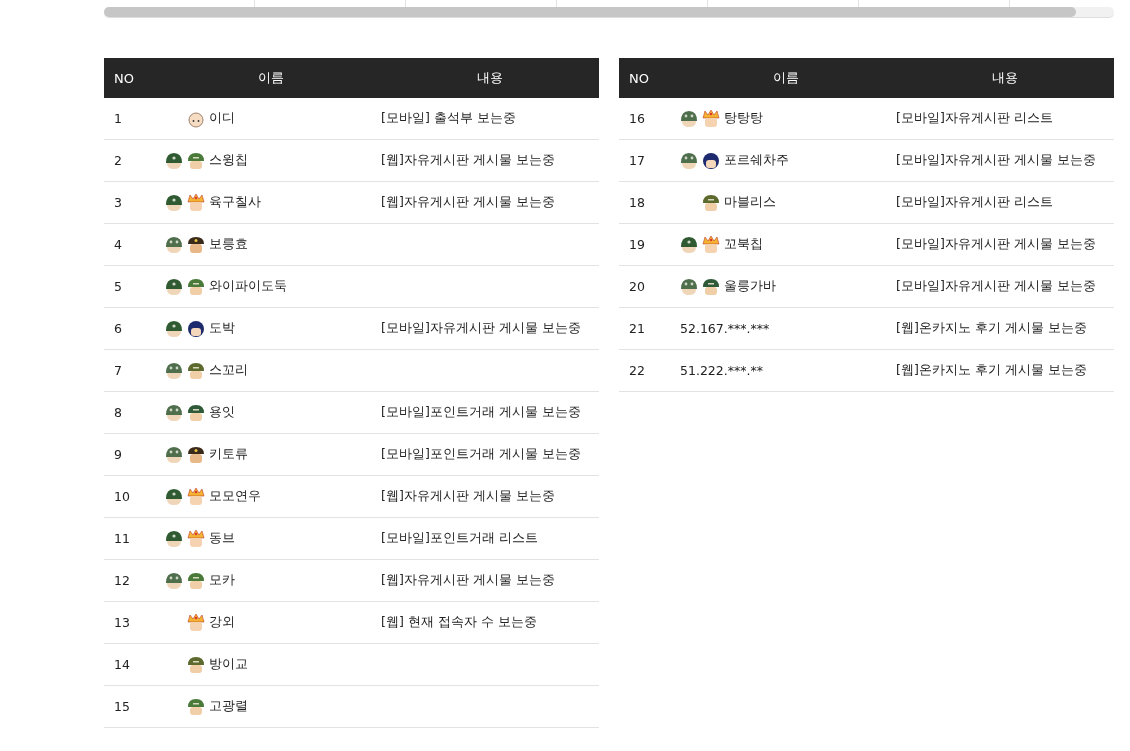  I want to click on row-number: 9, so click(118, 454).